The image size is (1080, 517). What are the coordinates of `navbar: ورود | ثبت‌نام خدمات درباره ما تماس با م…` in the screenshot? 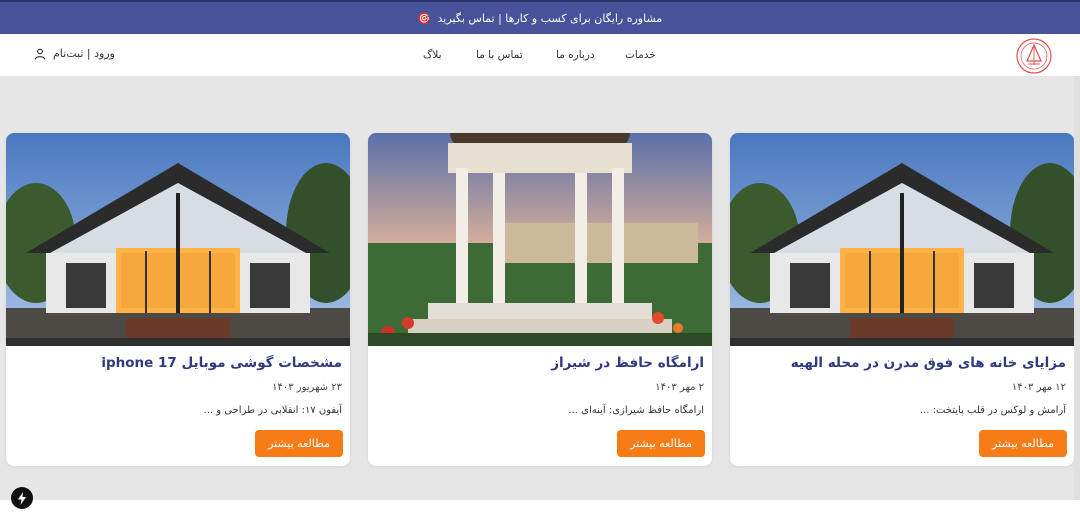 It's located at (540, 55).